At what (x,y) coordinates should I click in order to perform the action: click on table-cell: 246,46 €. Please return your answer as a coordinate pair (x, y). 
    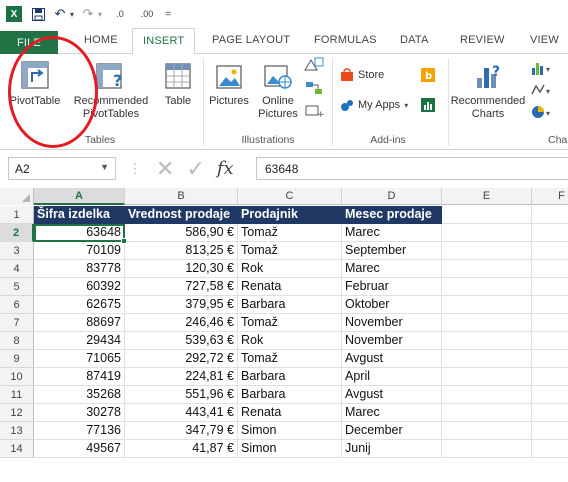
    Looking at the image, I should click on (181, 323).